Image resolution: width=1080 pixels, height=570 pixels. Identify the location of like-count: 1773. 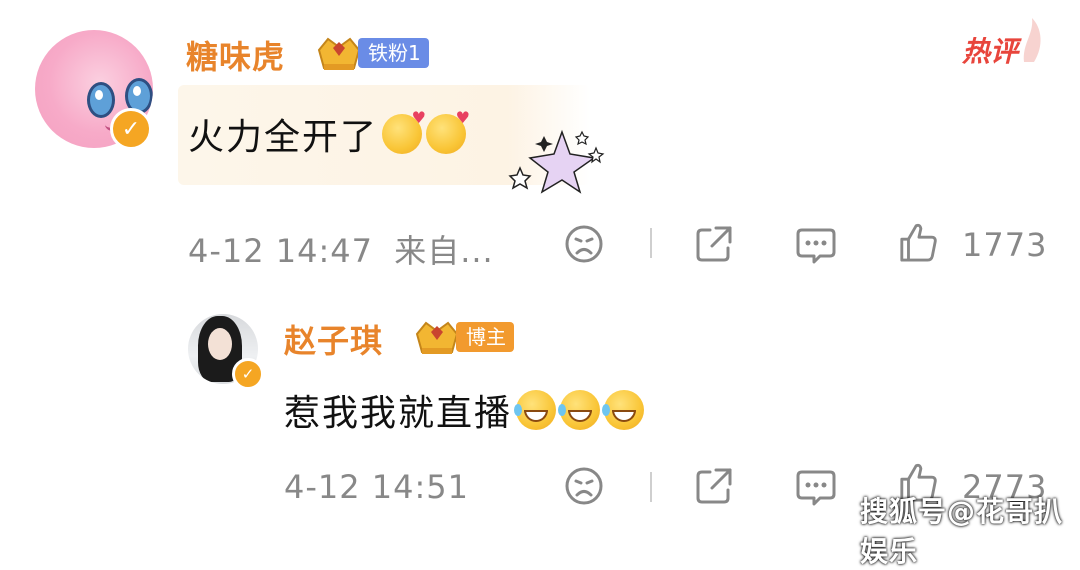
(1005, 245).